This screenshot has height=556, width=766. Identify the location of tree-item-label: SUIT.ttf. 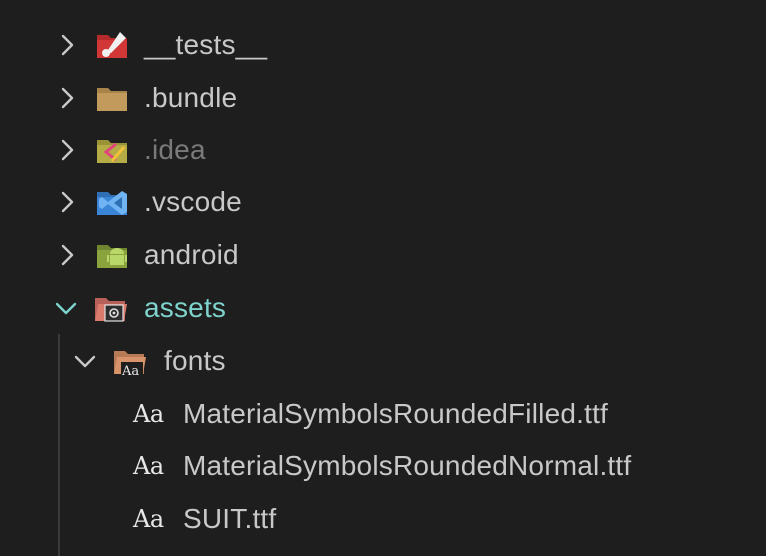
(230, 518).